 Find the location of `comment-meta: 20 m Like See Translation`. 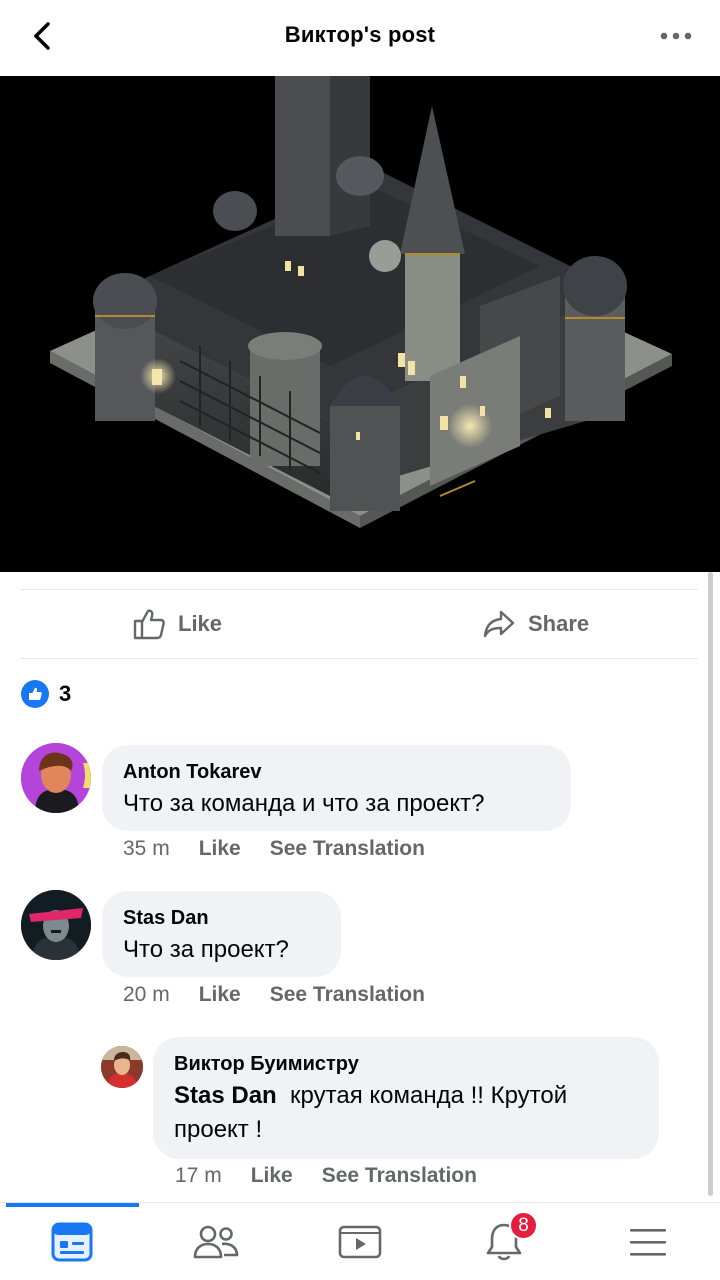

comment-meta: 20 m Like See Translation is located at coordinates (274, 995).